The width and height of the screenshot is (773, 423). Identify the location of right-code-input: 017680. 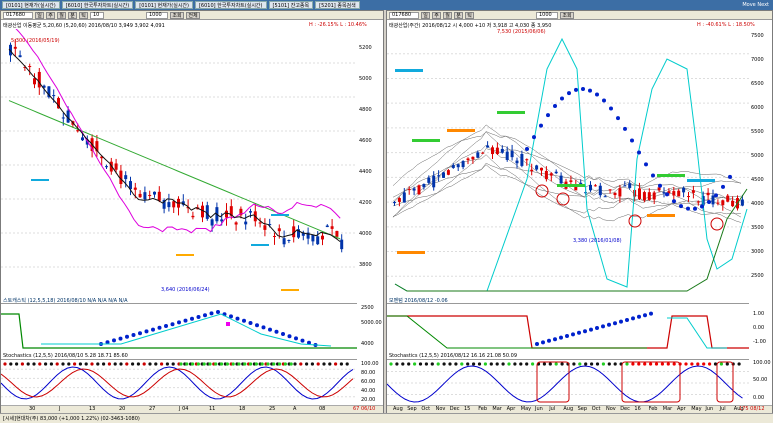
(404, 15).